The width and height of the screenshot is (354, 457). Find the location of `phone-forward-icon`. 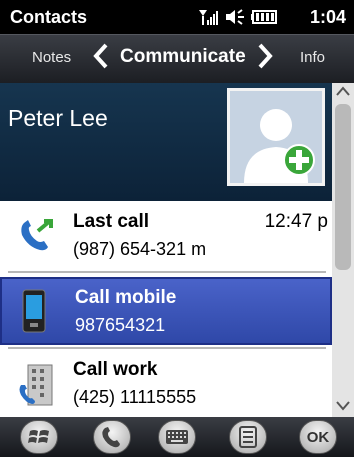

phone-forward-icon is located at coordinates (38, 237).